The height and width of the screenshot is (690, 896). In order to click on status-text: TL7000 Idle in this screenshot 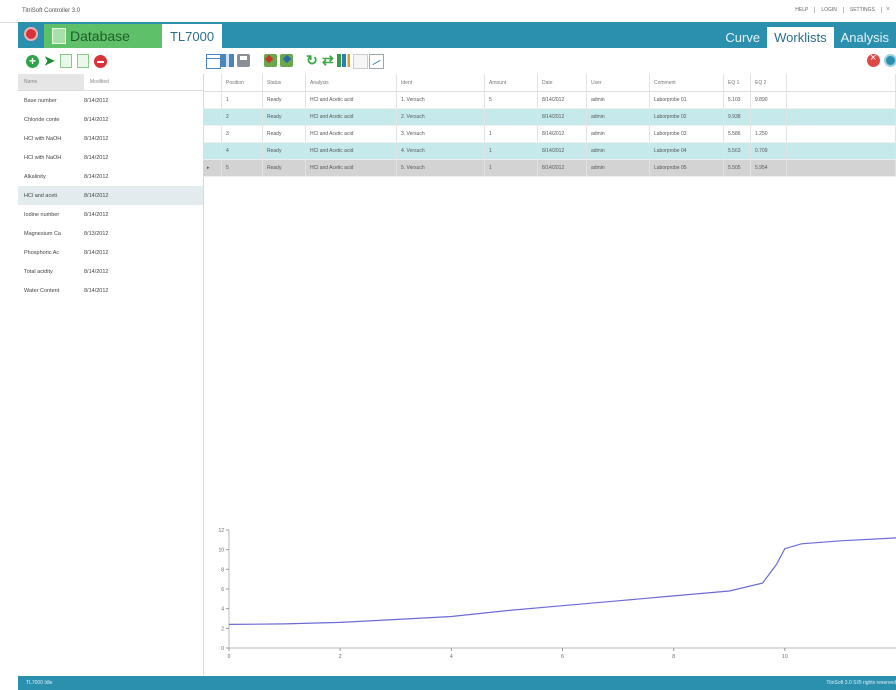, I will do `click(39, 683)`.